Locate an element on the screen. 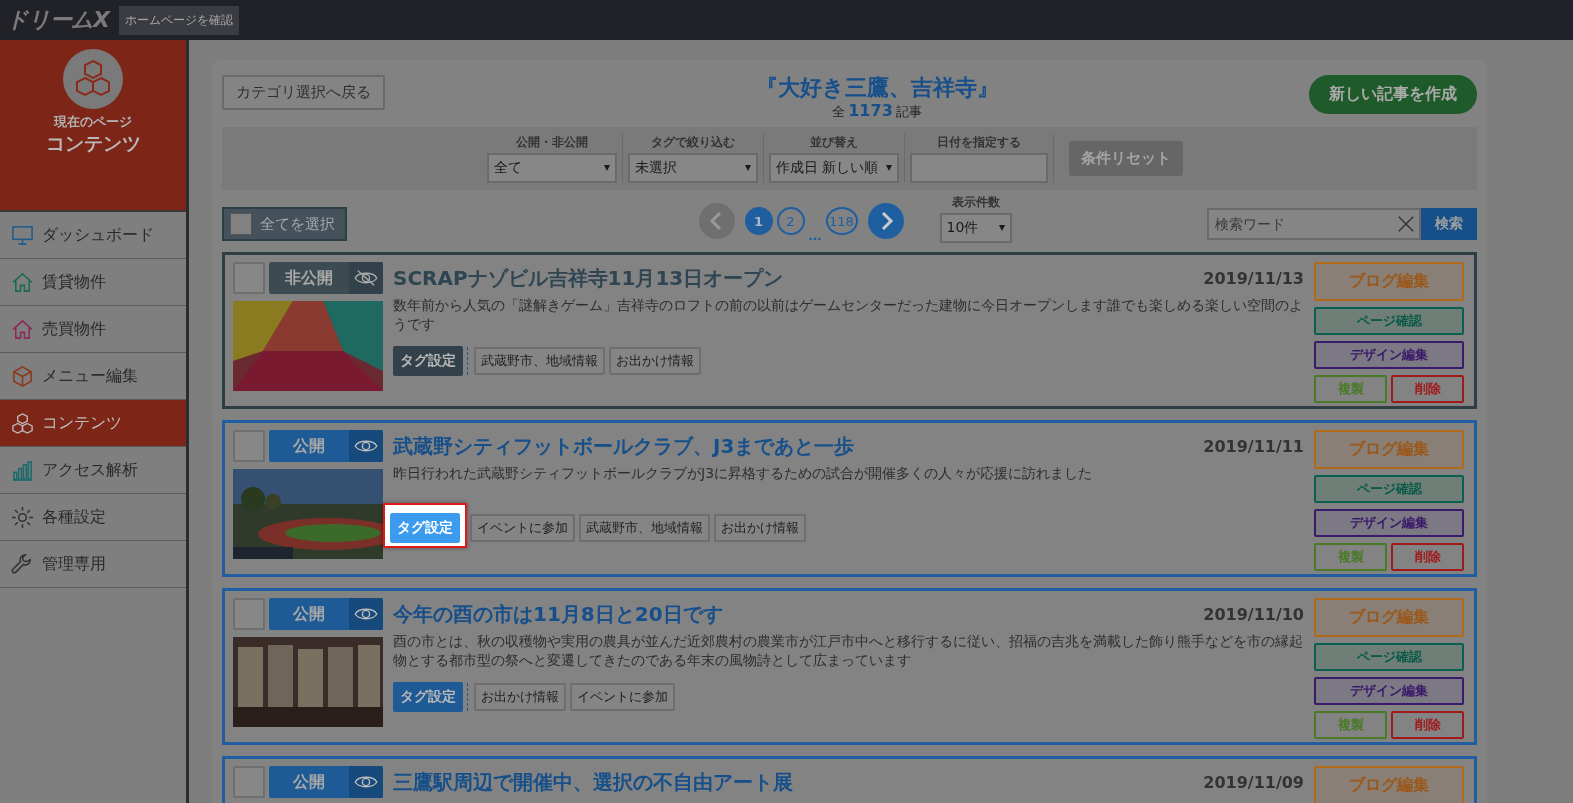 This screenshot has height=803, width=1573. article-excerpt: 数年前から人気の「謎解きゲーム」吉祥寺のロフトの前の以前はゲームセンターだった建物に今日オープンします誰でも楽しめる楽しい空間のようです is located at coordinates (848, 315).